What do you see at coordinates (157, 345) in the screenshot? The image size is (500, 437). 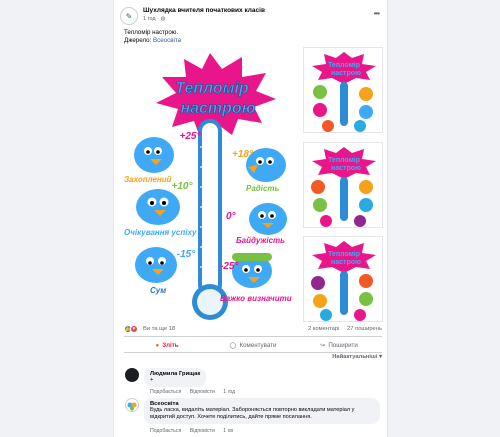 I see `angry-reaction-icon: ●` at bounding box center [157, 345].